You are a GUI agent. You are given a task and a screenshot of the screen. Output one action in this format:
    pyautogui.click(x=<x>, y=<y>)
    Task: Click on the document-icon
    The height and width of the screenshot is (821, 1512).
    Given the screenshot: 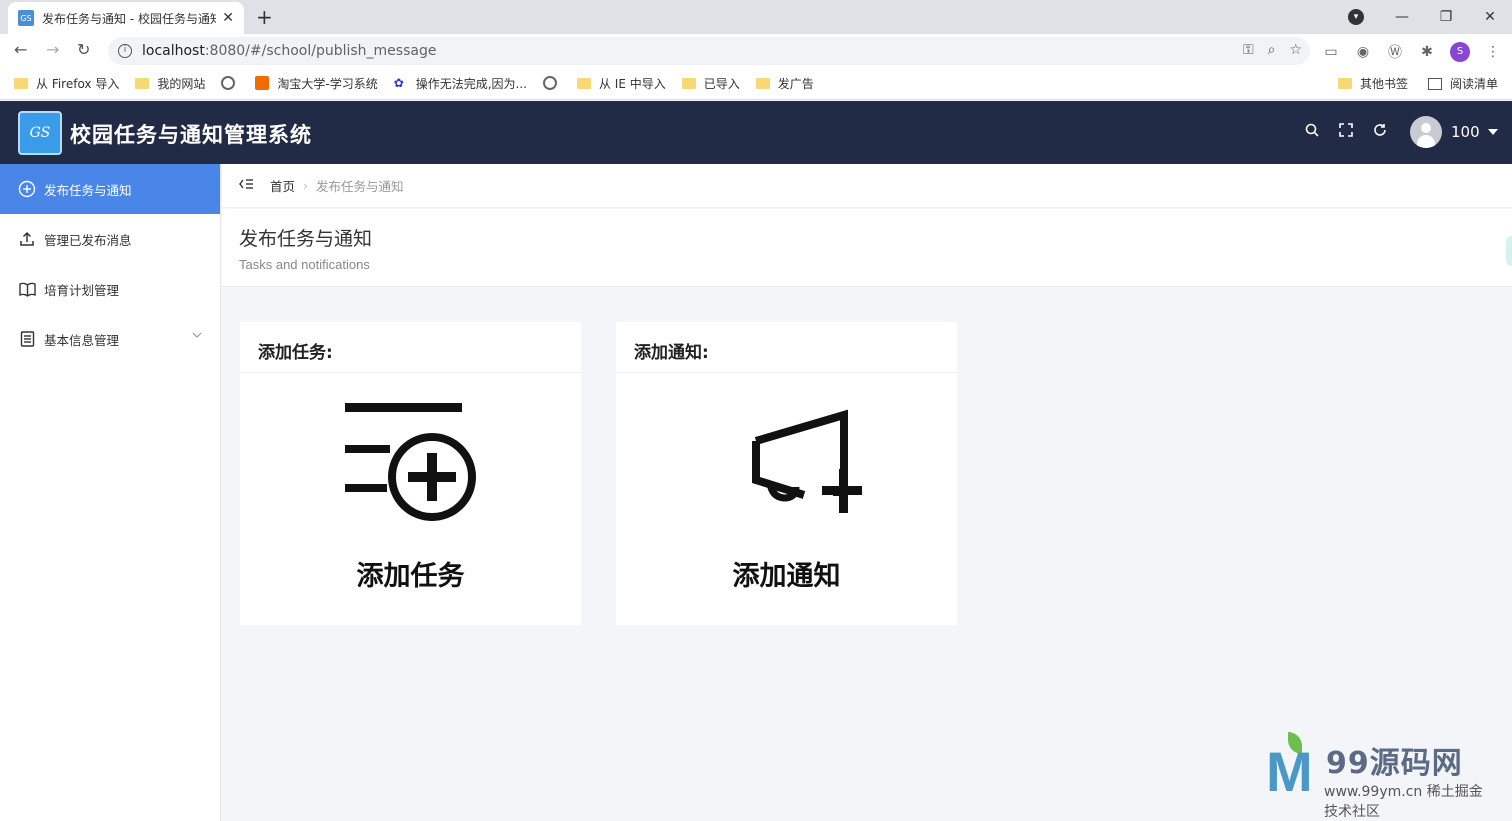 What is the action you would take?
    pyautogui.click(x=27, y=339)
    